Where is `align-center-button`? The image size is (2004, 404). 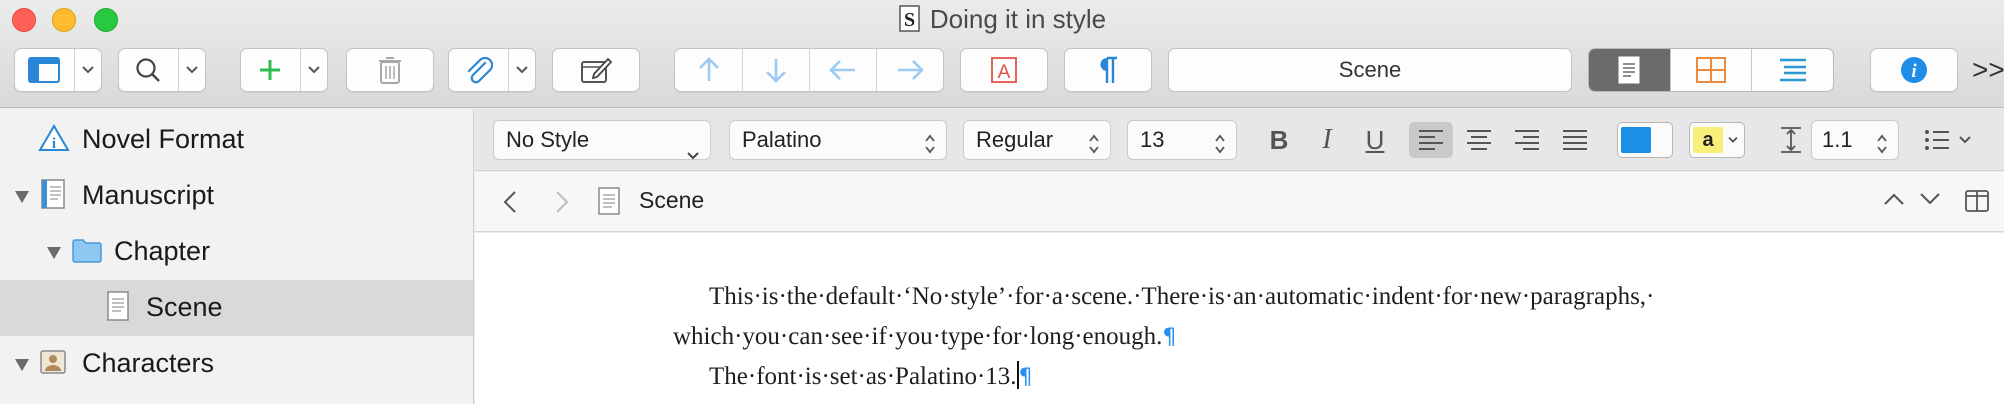 align-center-button is located at coordinates (1479, 140).